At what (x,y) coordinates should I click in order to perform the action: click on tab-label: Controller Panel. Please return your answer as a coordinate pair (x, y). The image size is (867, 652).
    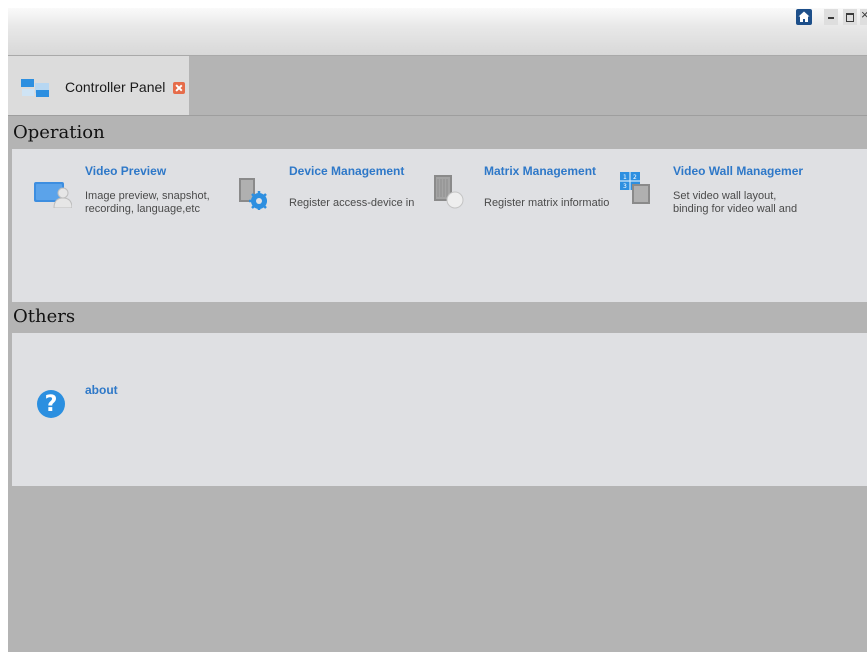
    Looking at the image, I should click on (115, 87).